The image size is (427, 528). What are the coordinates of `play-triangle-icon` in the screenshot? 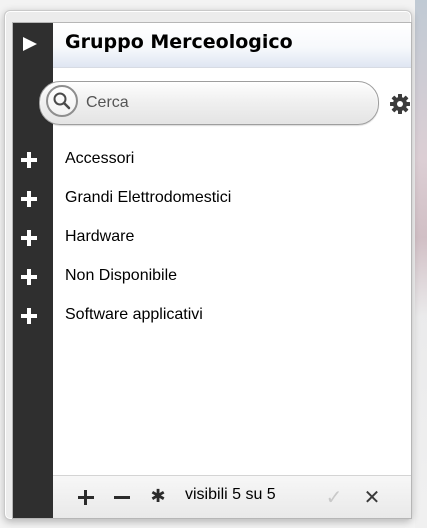 It's located at (30, 44).